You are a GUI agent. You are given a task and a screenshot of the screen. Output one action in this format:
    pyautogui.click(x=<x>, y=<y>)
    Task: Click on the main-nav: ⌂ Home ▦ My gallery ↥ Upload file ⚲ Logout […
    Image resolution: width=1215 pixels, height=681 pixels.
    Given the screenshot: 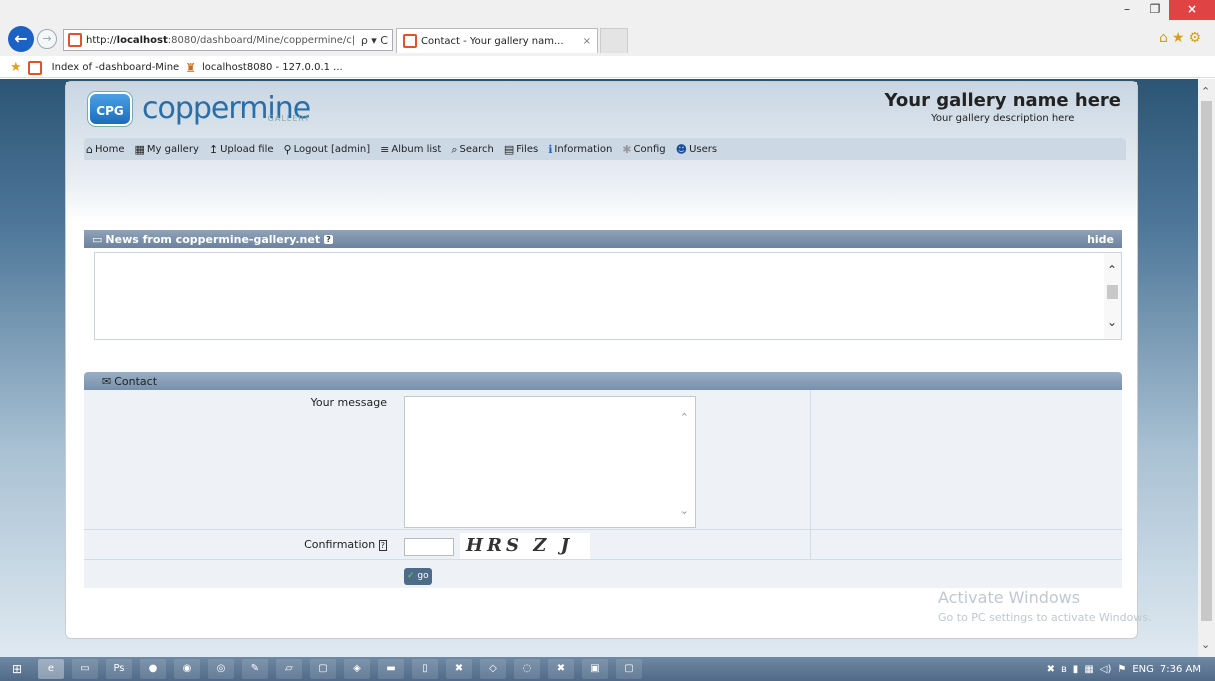 What is the action you would take?
    pyautogui.click(x=605, y=149)
    